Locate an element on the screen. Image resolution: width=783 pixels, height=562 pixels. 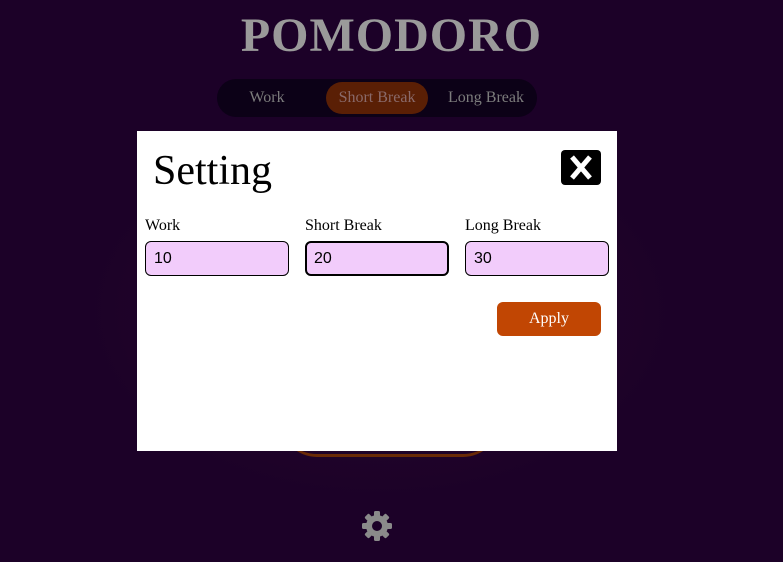
work-minutes-input is located at coordinates (217, 258).